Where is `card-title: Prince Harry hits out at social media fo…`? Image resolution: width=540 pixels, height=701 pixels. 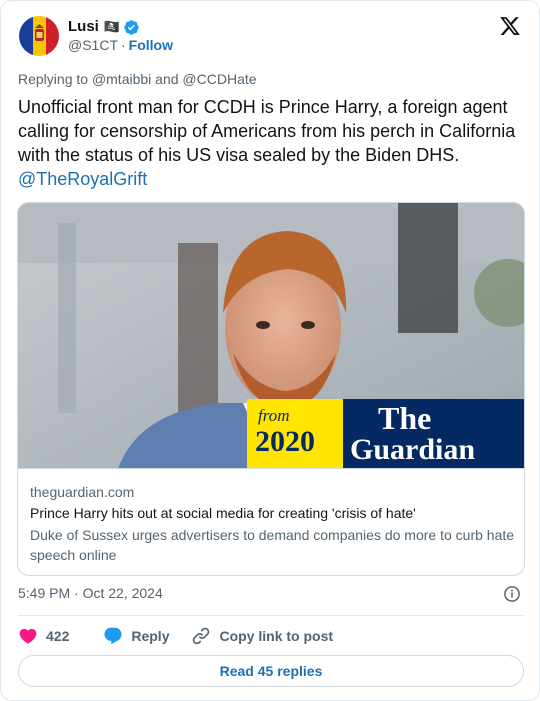 card-title: Prince Harry hits out at social media fo… is located at coordinates (223, 513).